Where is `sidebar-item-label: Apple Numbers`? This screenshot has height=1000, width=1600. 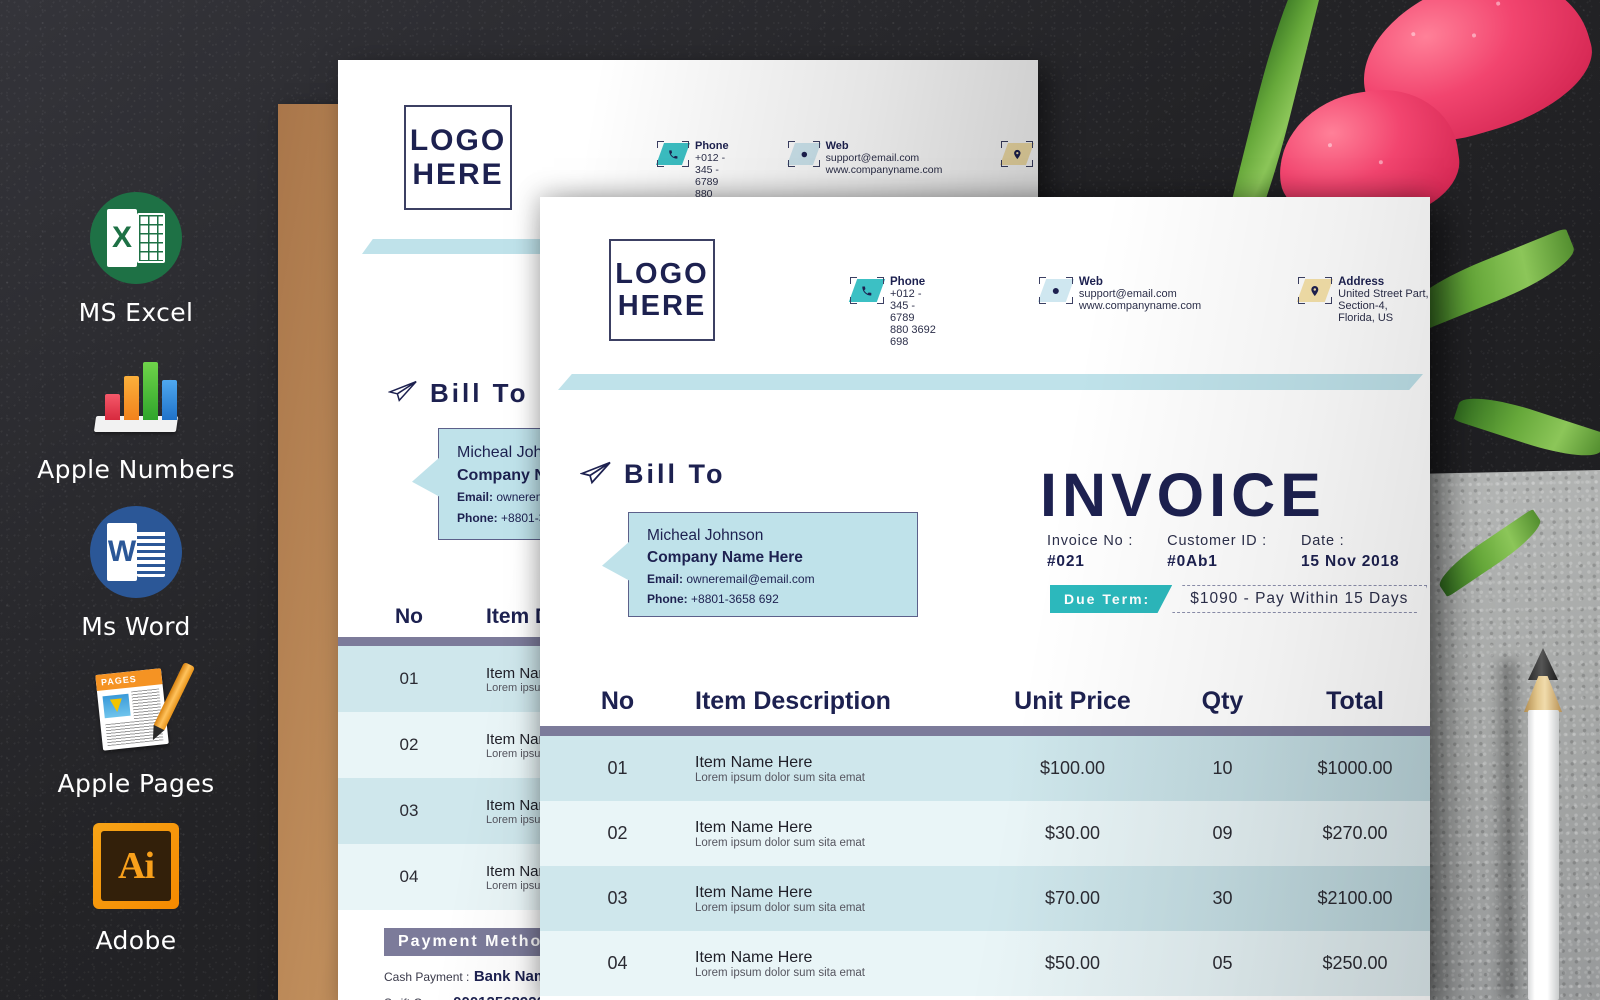 sidebar-item-label: Apple Numbers is located at coordinates (136, 469).